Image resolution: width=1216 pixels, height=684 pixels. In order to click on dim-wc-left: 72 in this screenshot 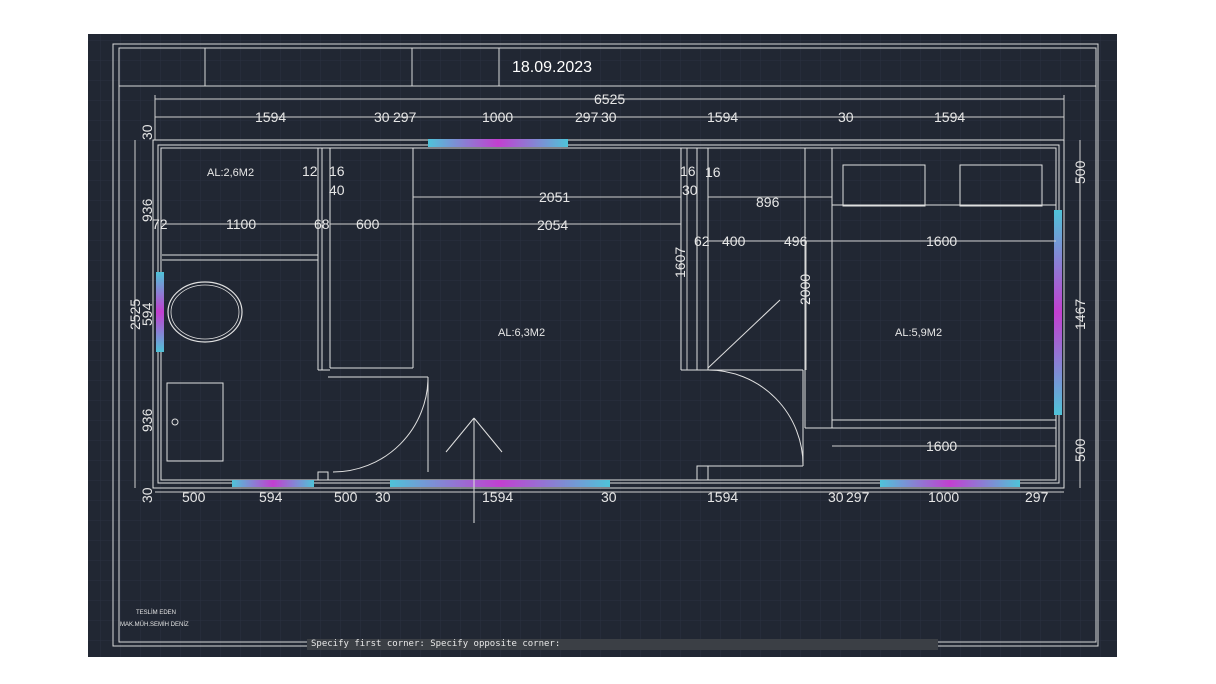, I will do `click(160, 224)`.